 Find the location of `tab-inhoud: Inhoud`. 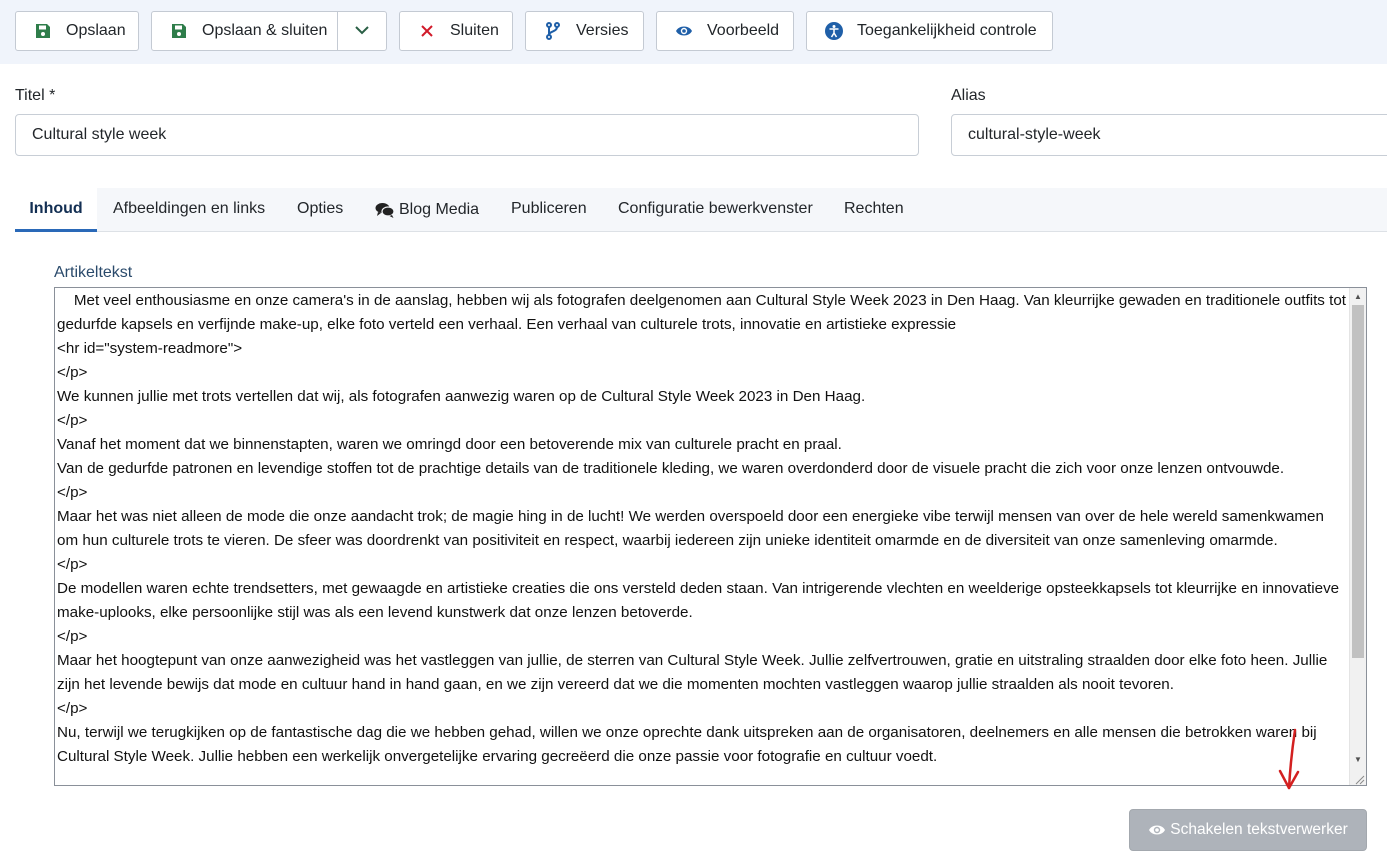

tab-inhoud: Inhoud is located at coordinates (56, 210).